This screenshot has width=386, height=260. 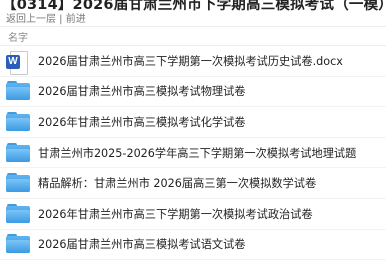 I want to click on back-forward-nav: 返回上一层 | 前进, so click(x=46, y=17).